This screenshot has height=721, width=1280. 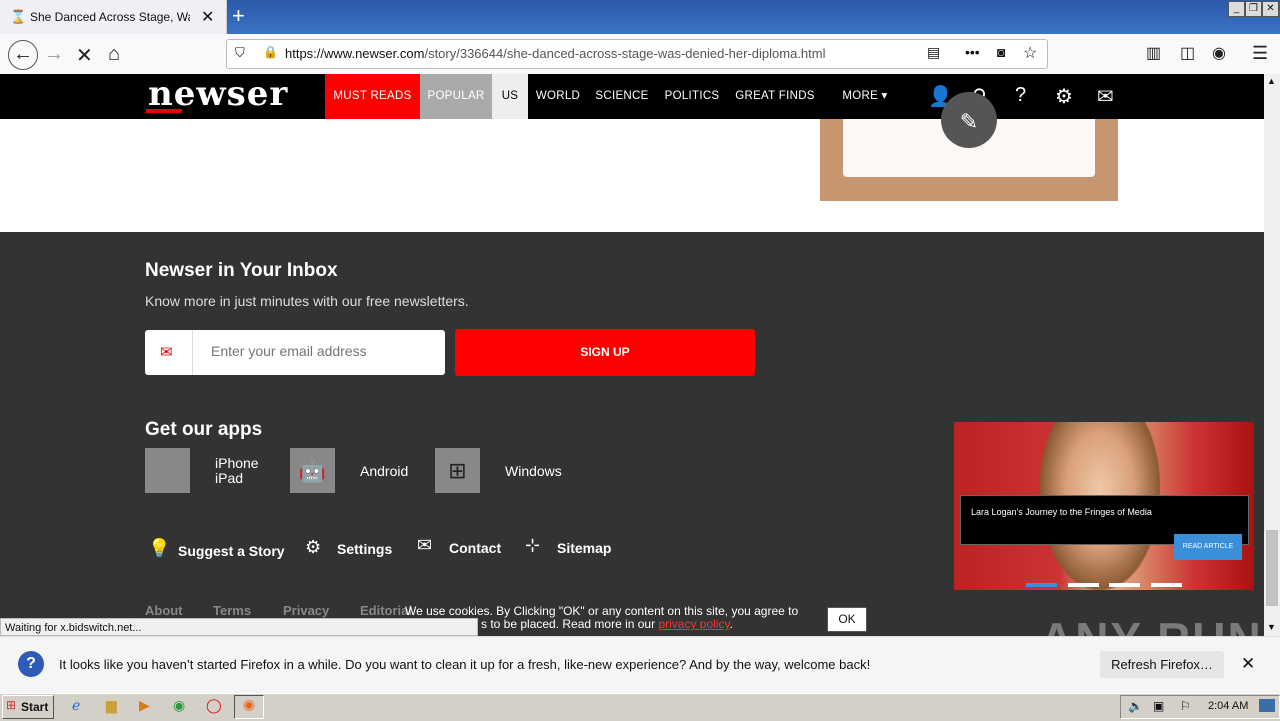 I want to click on contact-link: Contact, so click(x=475, y=548).